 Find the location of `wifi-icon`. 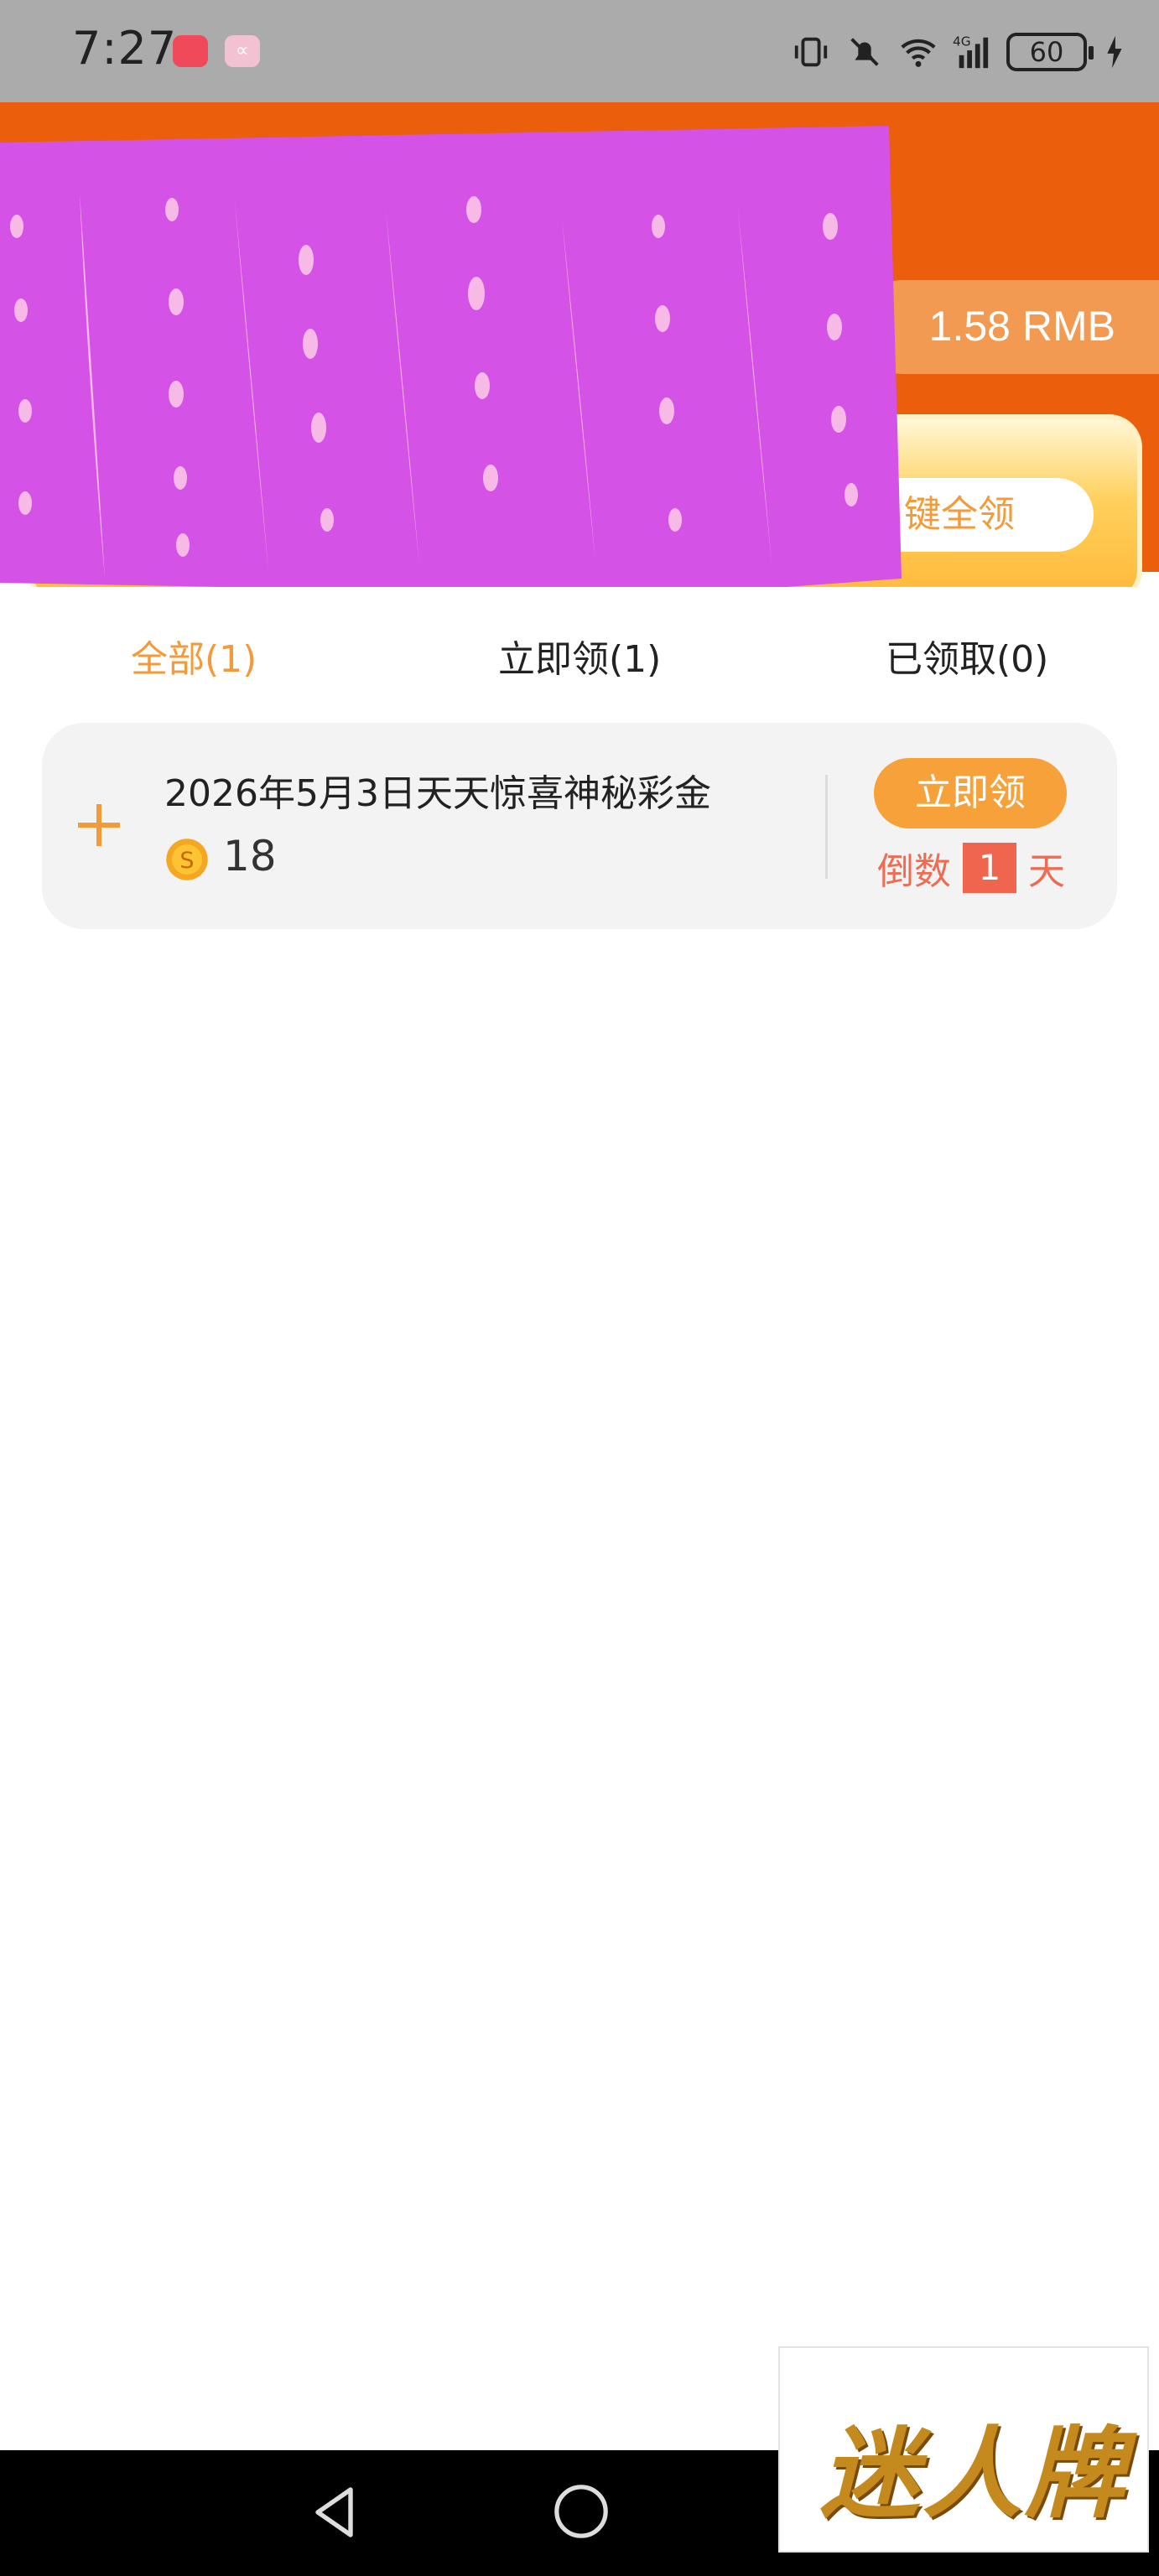

wifi-icon is located at coordinates (918, 53).